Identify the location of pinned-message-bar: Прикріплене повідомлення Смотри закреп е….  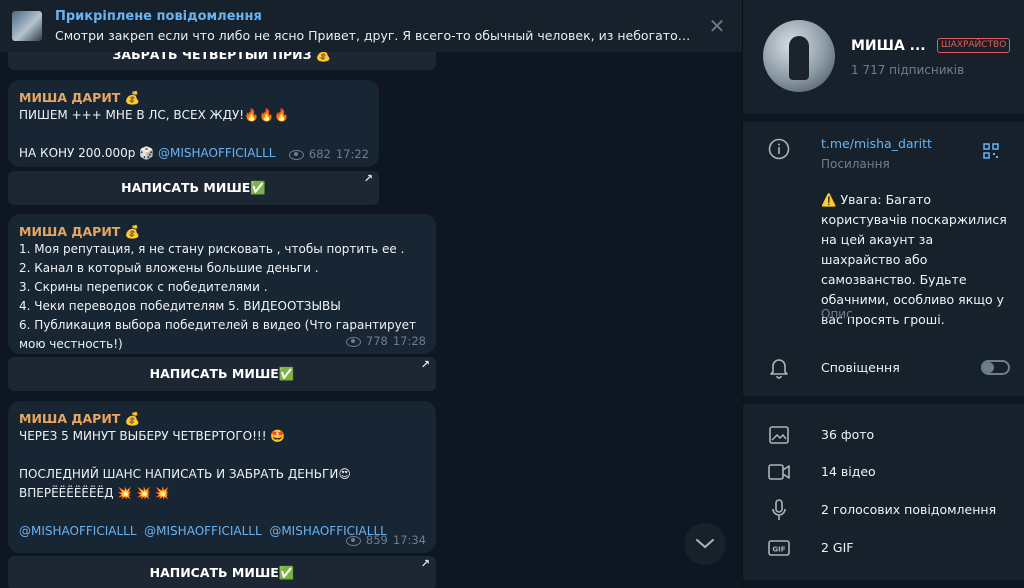
(371, 26).